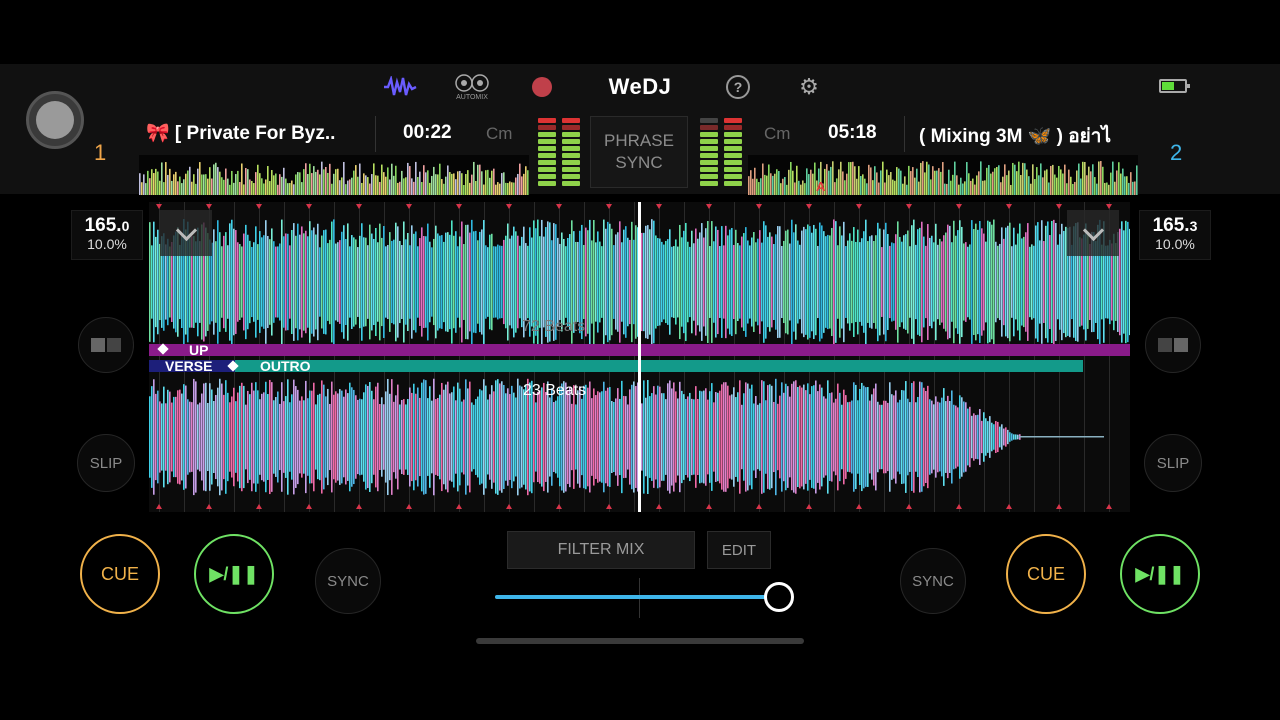 The height and width of the screenshot is (720, 1280). What do you see at coordinates (186, 230) in the screenshot?
I see `chevron-down-icon` at bounding box center [186, 230].